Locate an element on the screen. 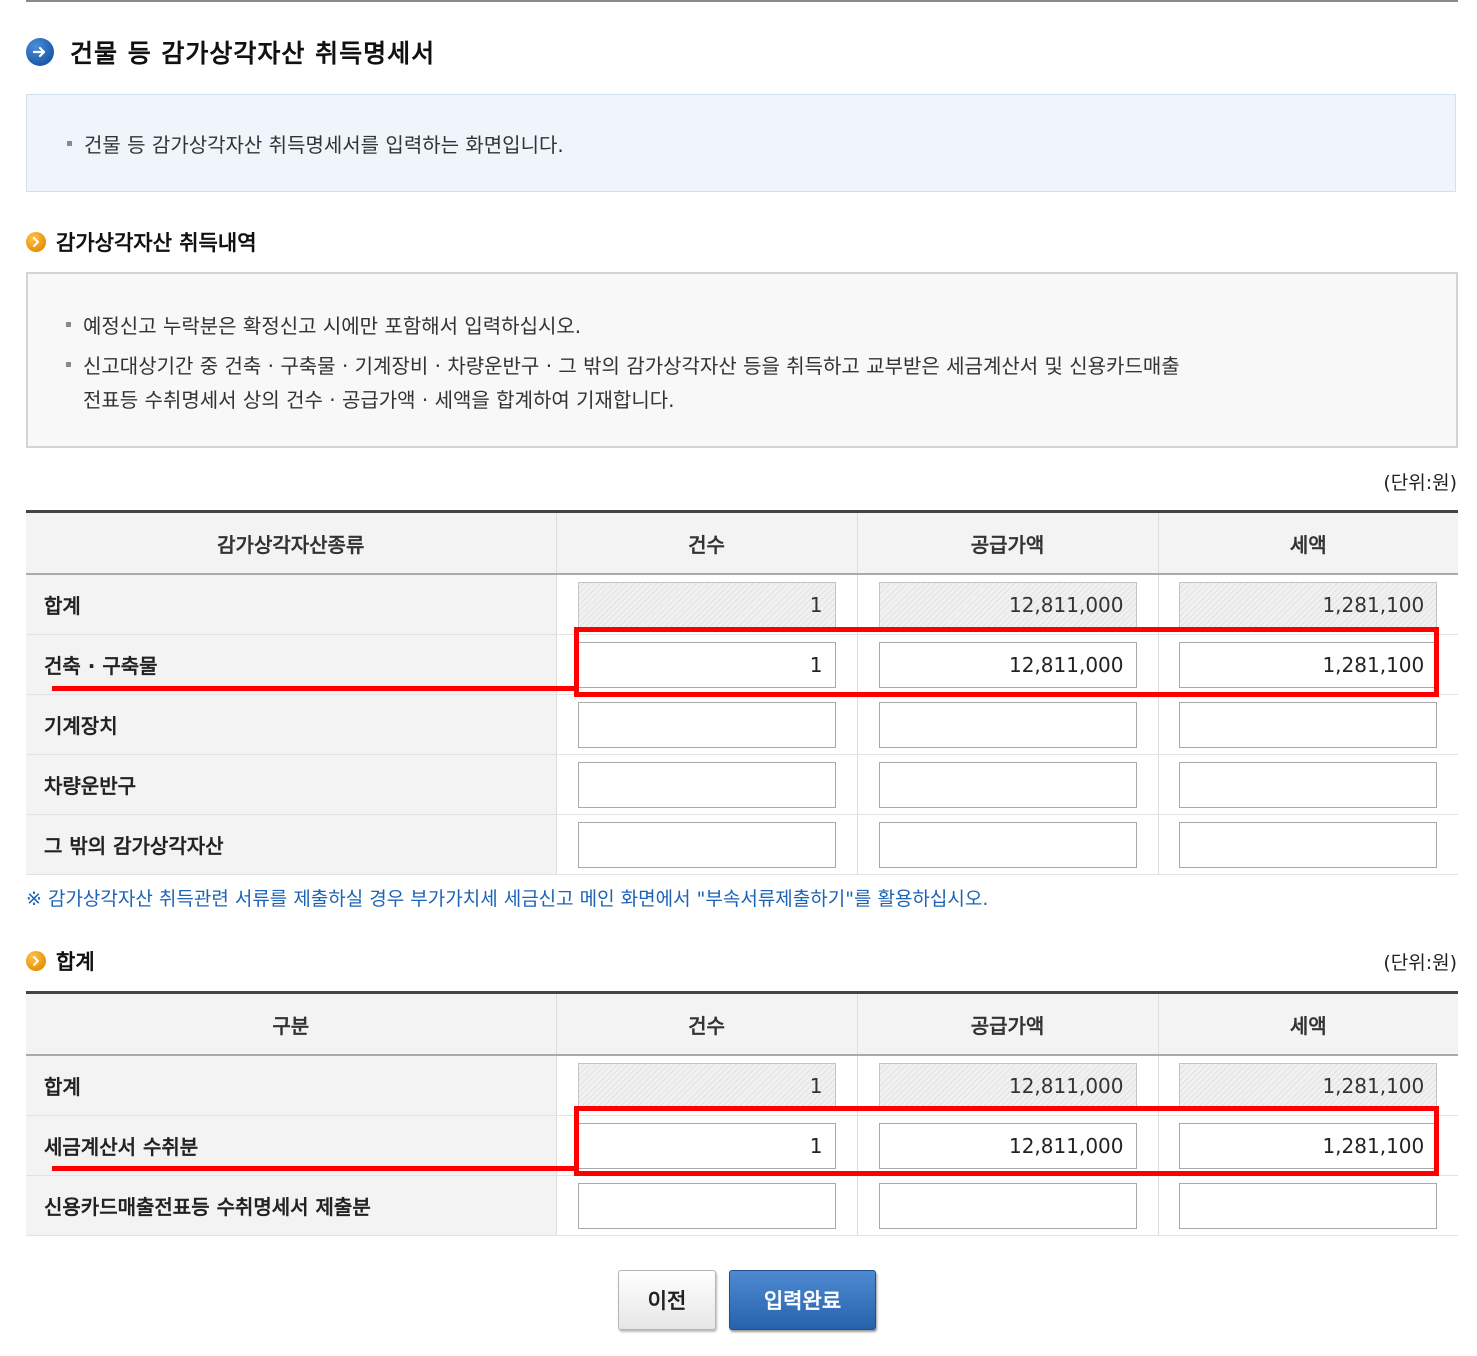 This screenshot has width=1477, height=1356. section1-title: 감가상각자산 취득내역 is located at coordinates (156, 243).